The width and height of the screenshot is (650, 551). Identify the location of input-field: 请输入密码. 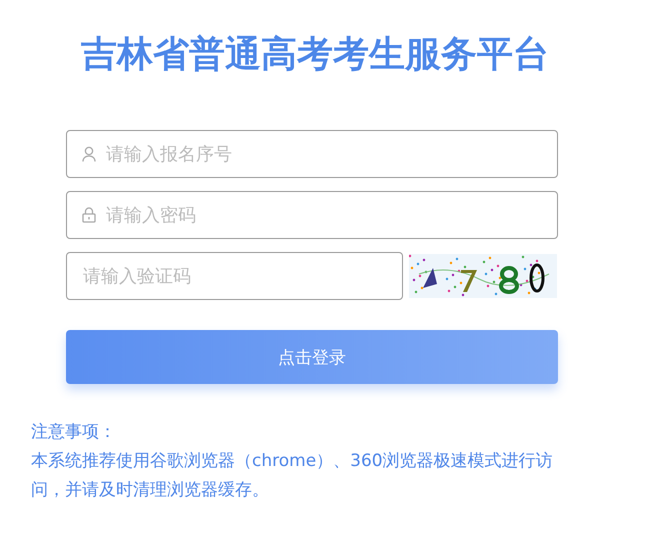
(312, 215).